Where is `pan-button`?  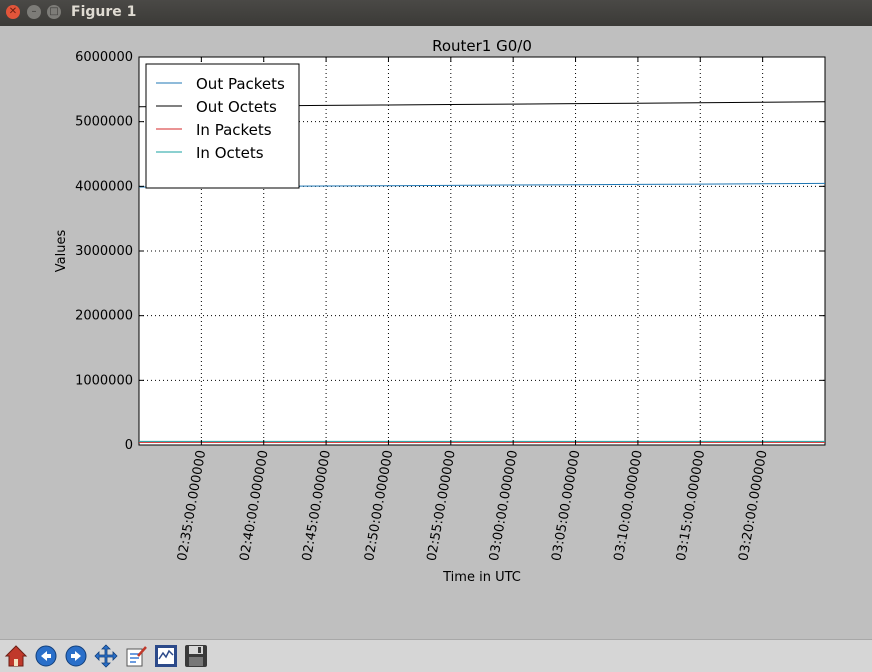 pan-button is located at coordinates (106, 656).